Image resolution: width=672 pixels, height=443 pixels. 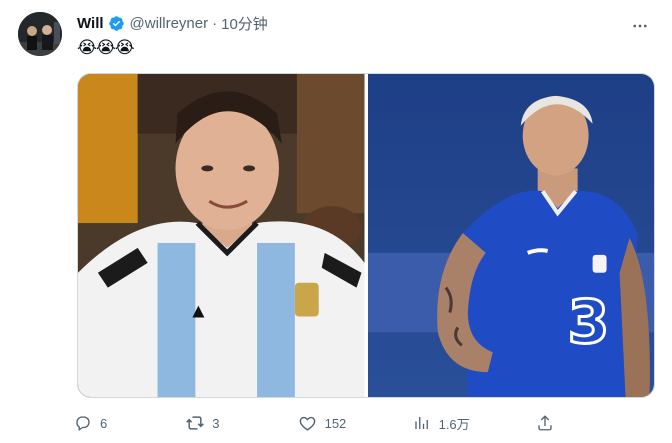 What do you see at coordinates (116, 23) in the screenshot?
I see `verified-badge-icon` at bounding box center [116, 23].